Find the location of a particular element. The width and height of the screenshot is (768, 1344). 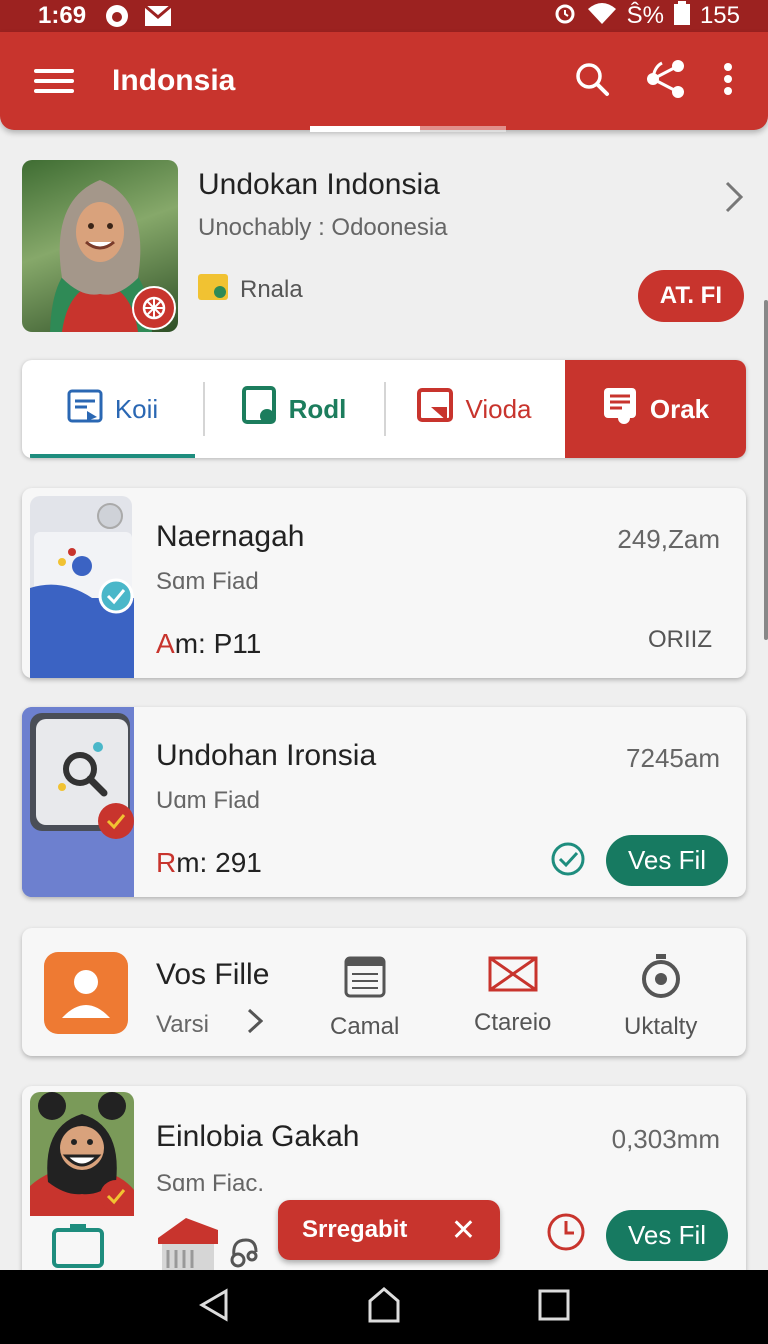

back-icon is located at coordinates (214, 1307).